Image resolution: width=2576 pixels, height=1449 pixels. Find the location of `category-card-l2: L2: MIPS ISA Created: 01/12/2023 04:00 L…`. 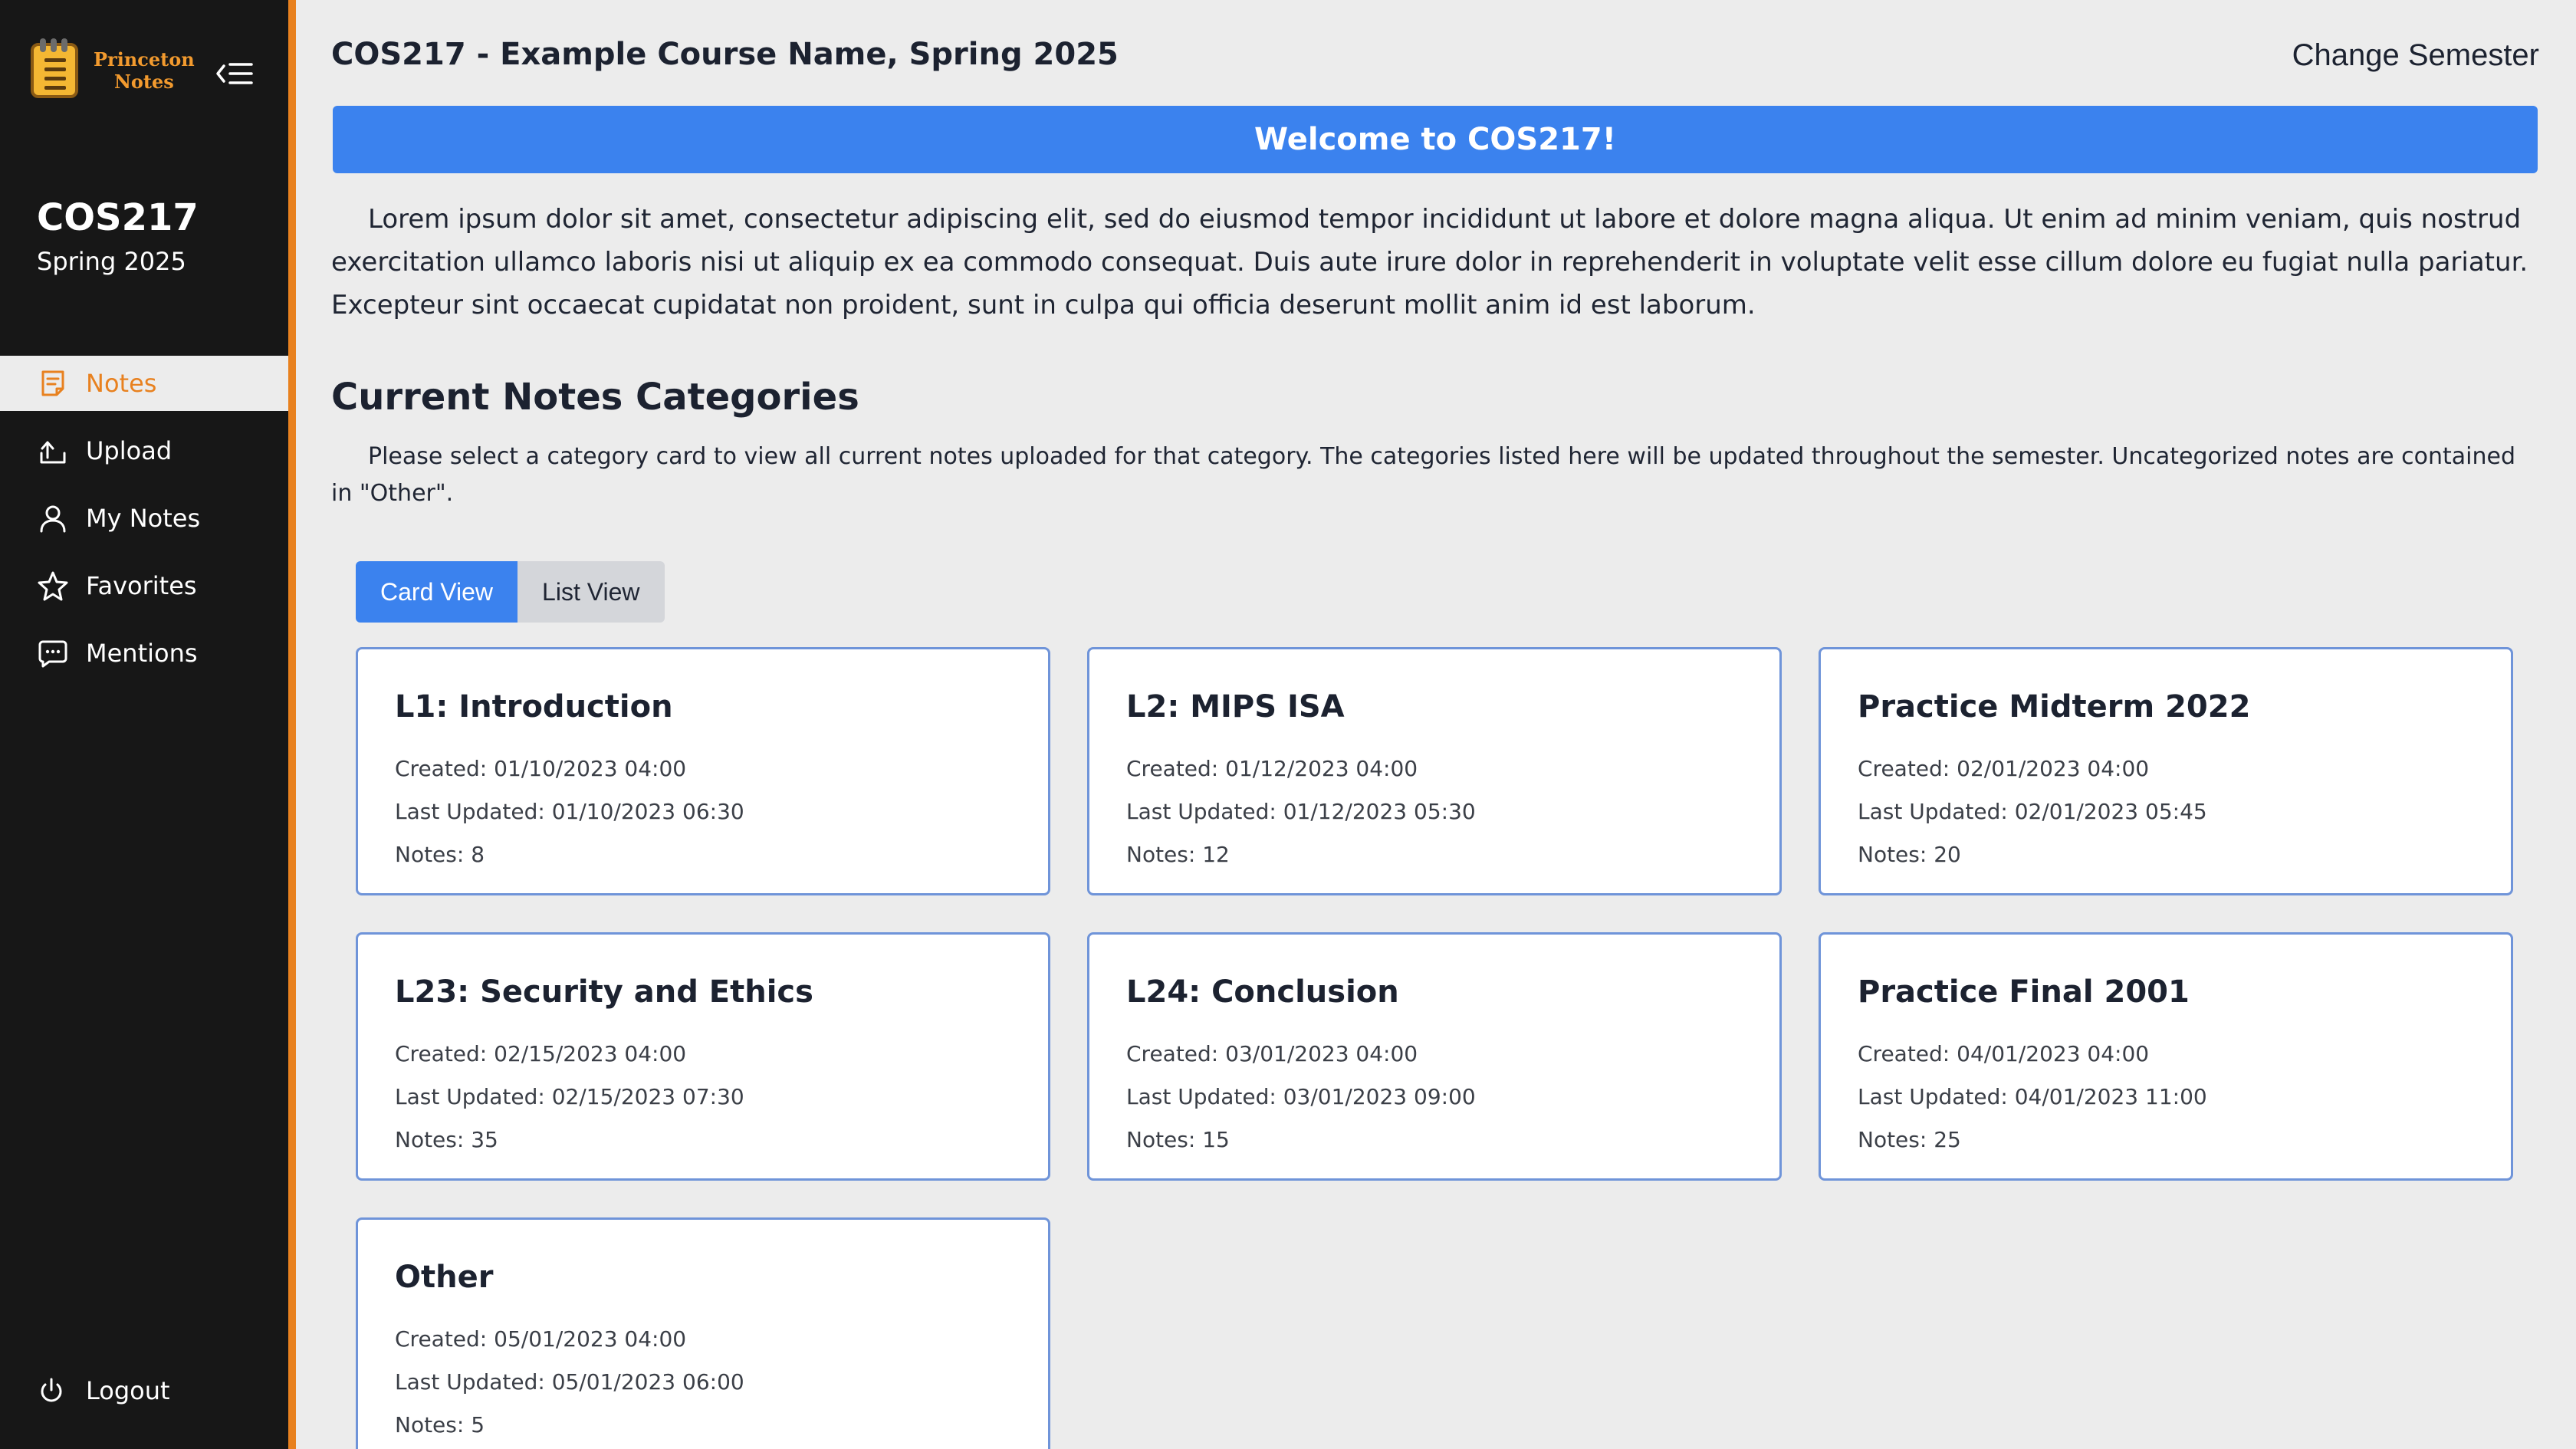

category-card-l2: L2: MIPS ISA Created: 01/12/2023 04:00 L… is located at coordinates (1435, 771).